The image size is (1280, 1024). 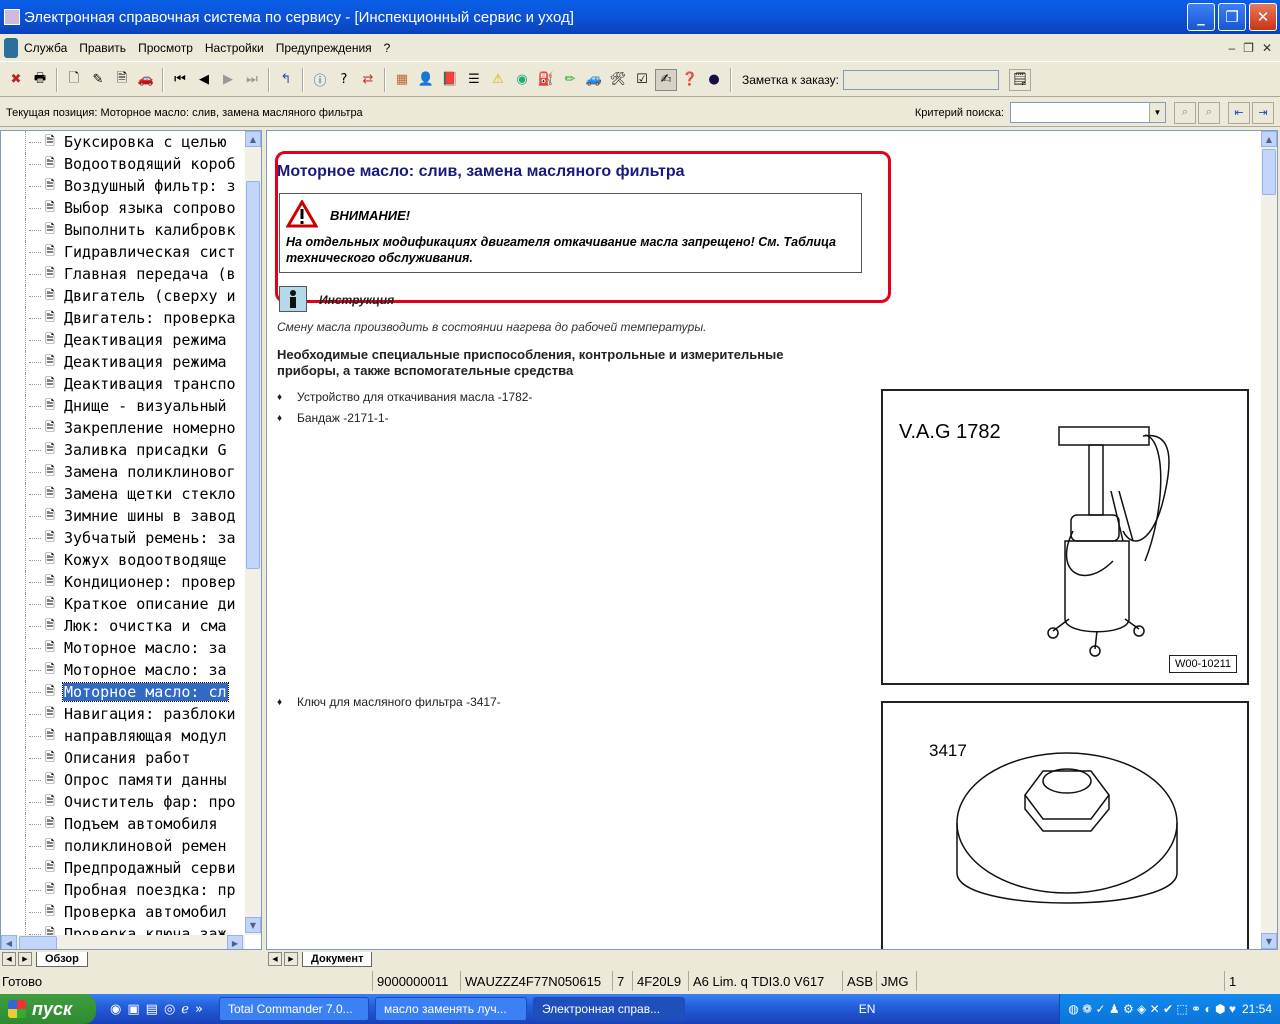 What do you see at coordinates (1157, 112) in the screenshot?
I see `chevron-down-icon: ▼` at bounding box center [1157, 112].